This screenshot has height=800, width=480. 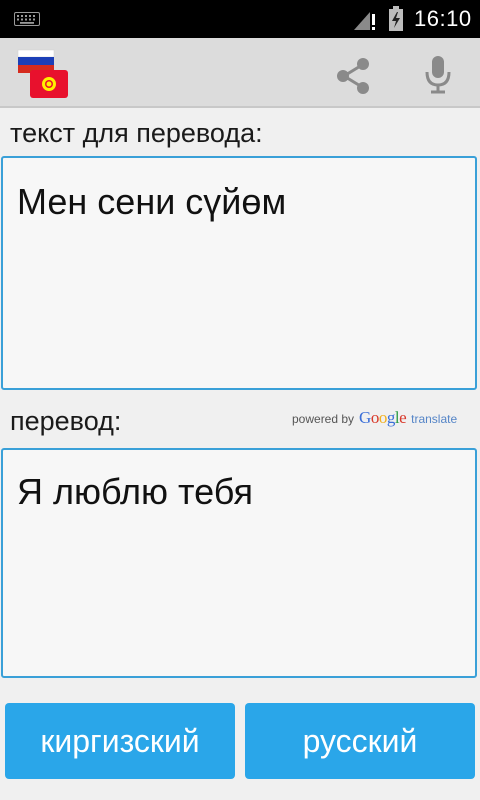 I want to click on keyboard-icon, so click(x=27, y=19).